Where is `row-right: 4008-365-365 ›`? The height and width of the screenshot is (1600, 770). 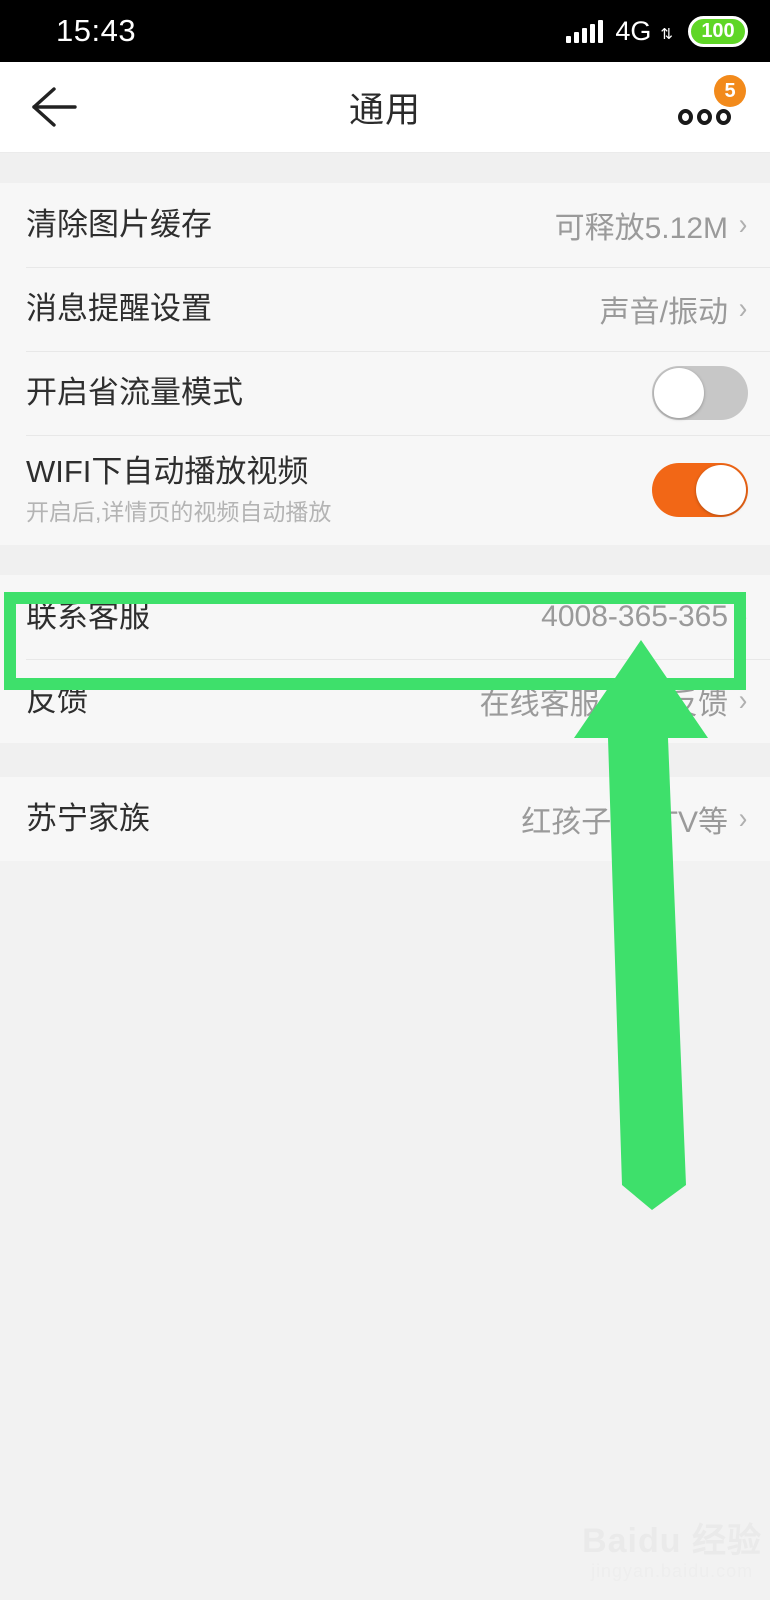 row-right: 4008-365-365 › is located at coordinates (644, 617).